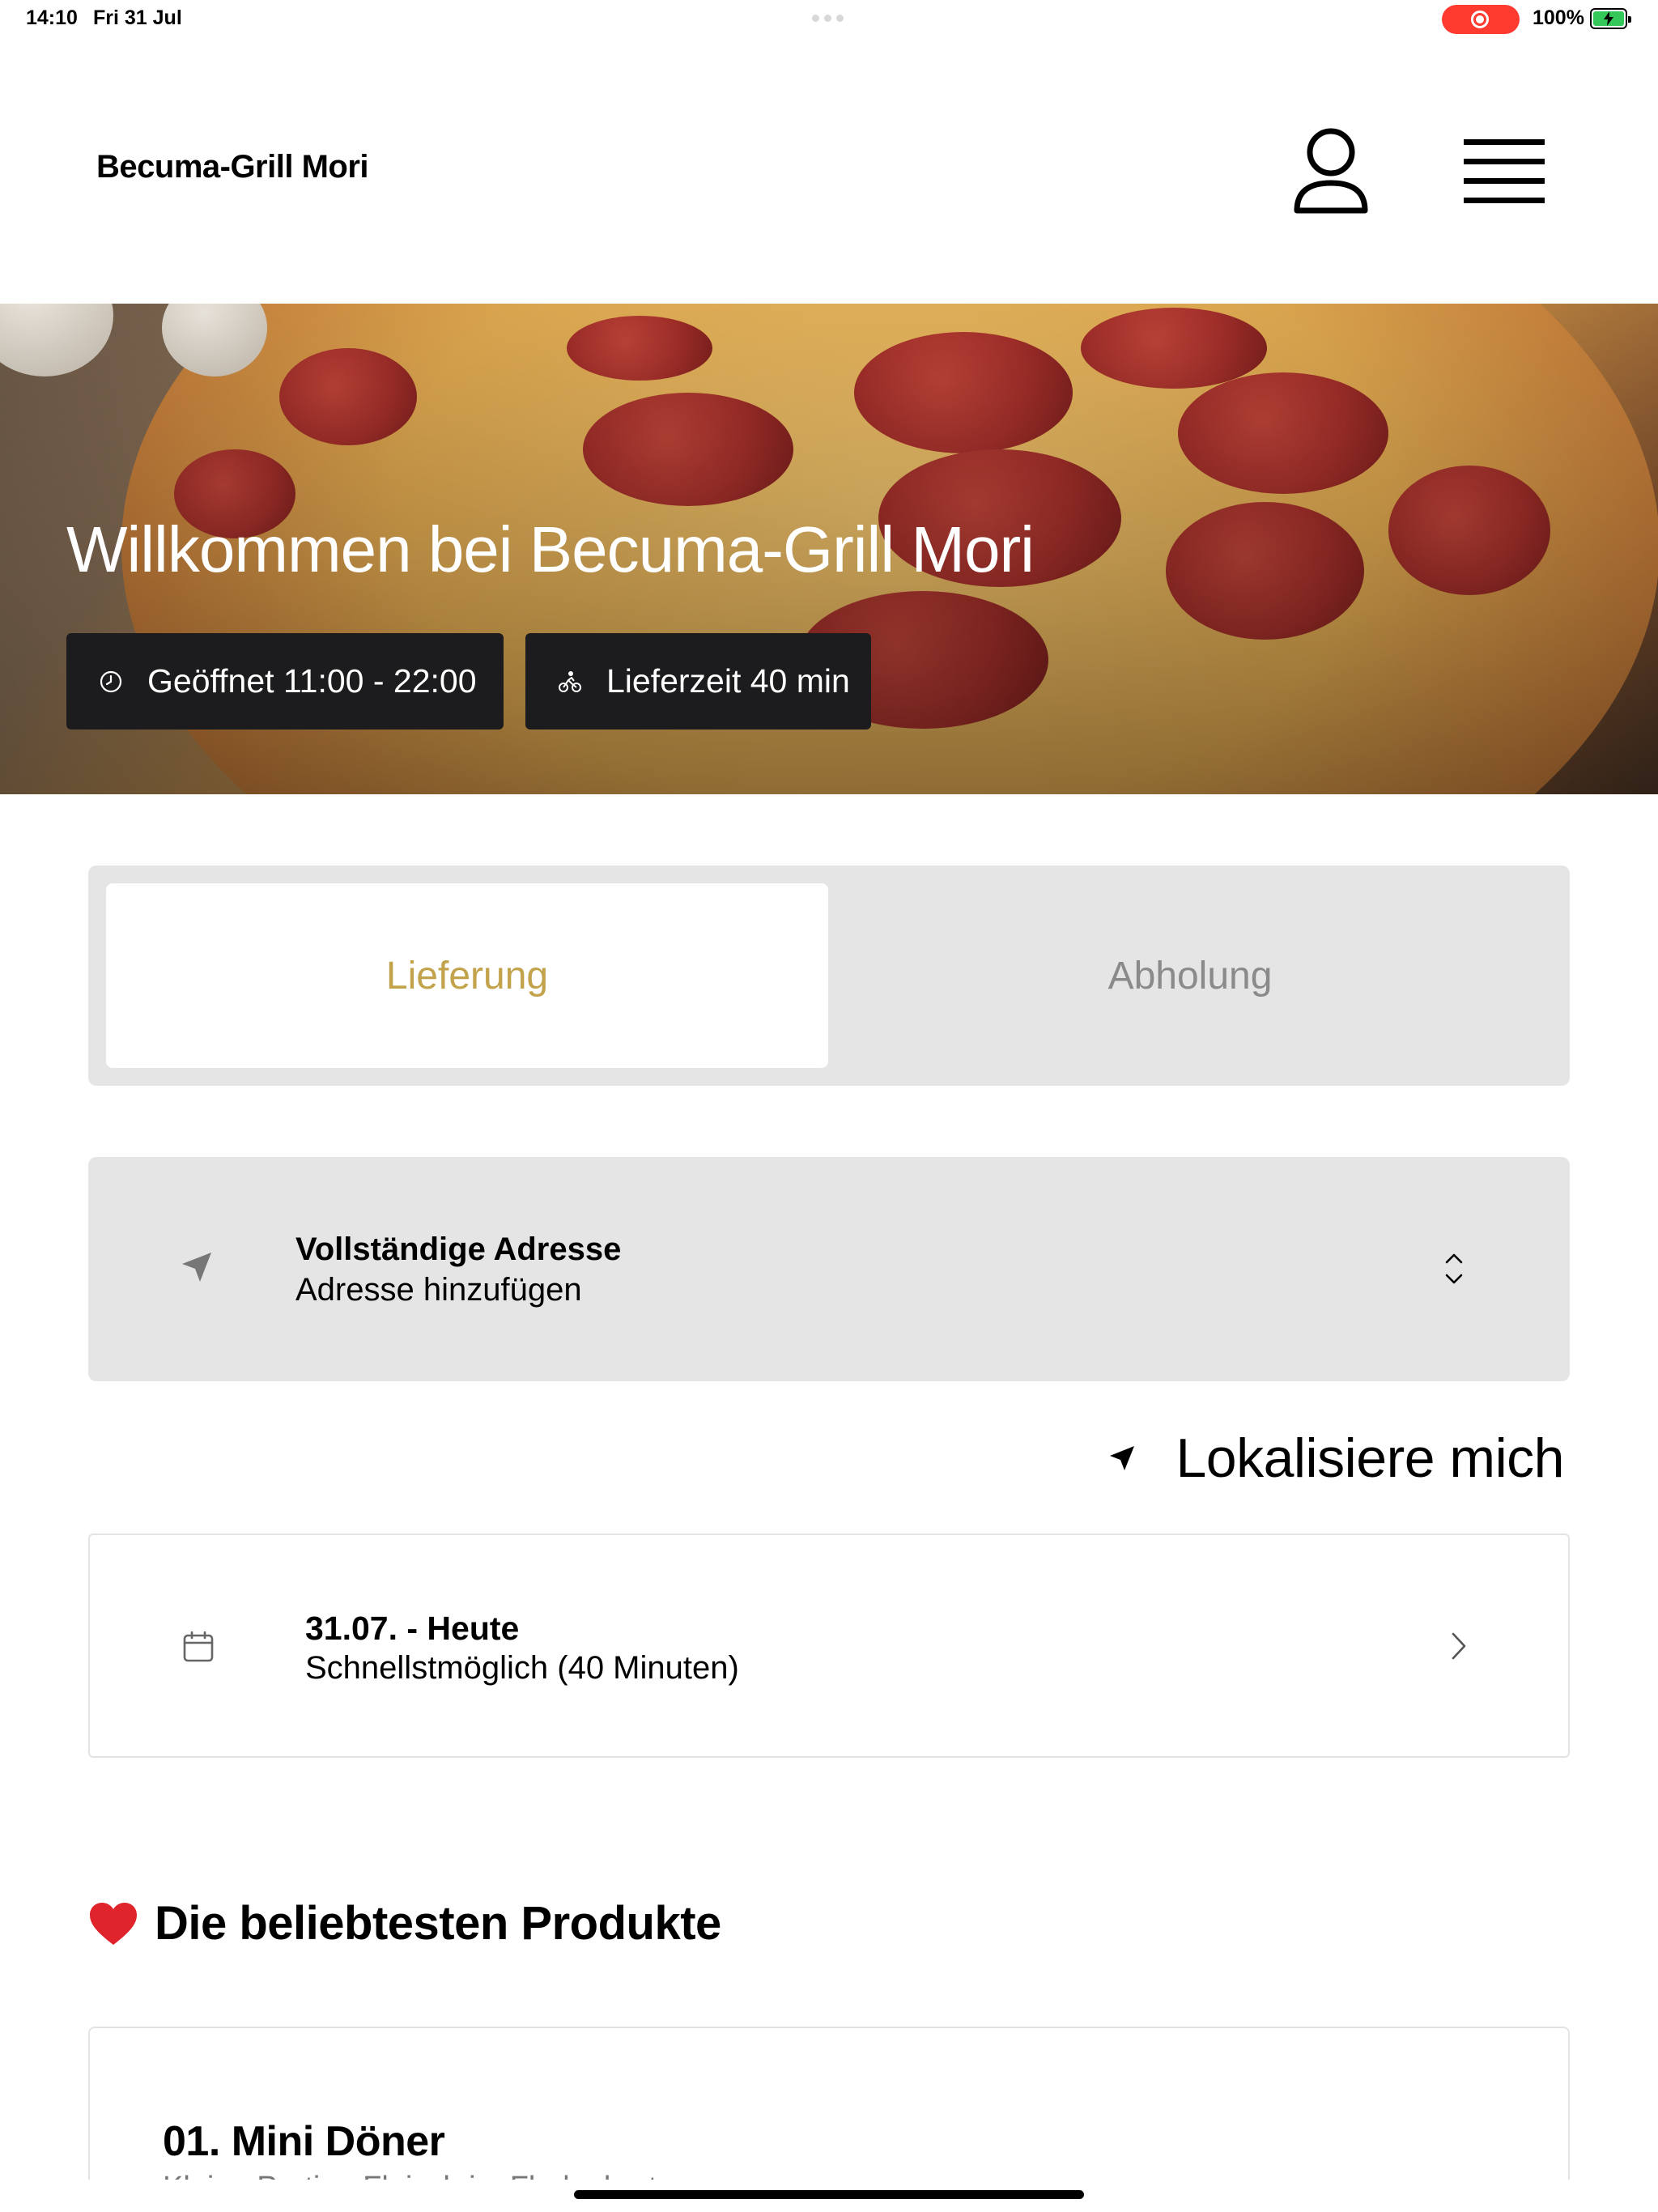  Describe the element at coordinates (829, 1269) in the screenshot. I see `address-selector: Vollständige Adresse Adresse hinzufügen` at that location.